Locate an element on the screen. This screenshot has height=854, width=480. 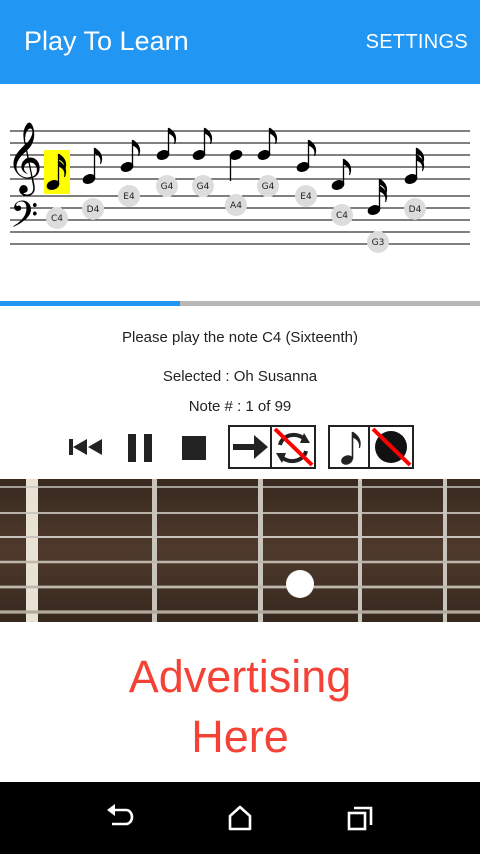
system-nav-bar is located at coordinates (240, 818).